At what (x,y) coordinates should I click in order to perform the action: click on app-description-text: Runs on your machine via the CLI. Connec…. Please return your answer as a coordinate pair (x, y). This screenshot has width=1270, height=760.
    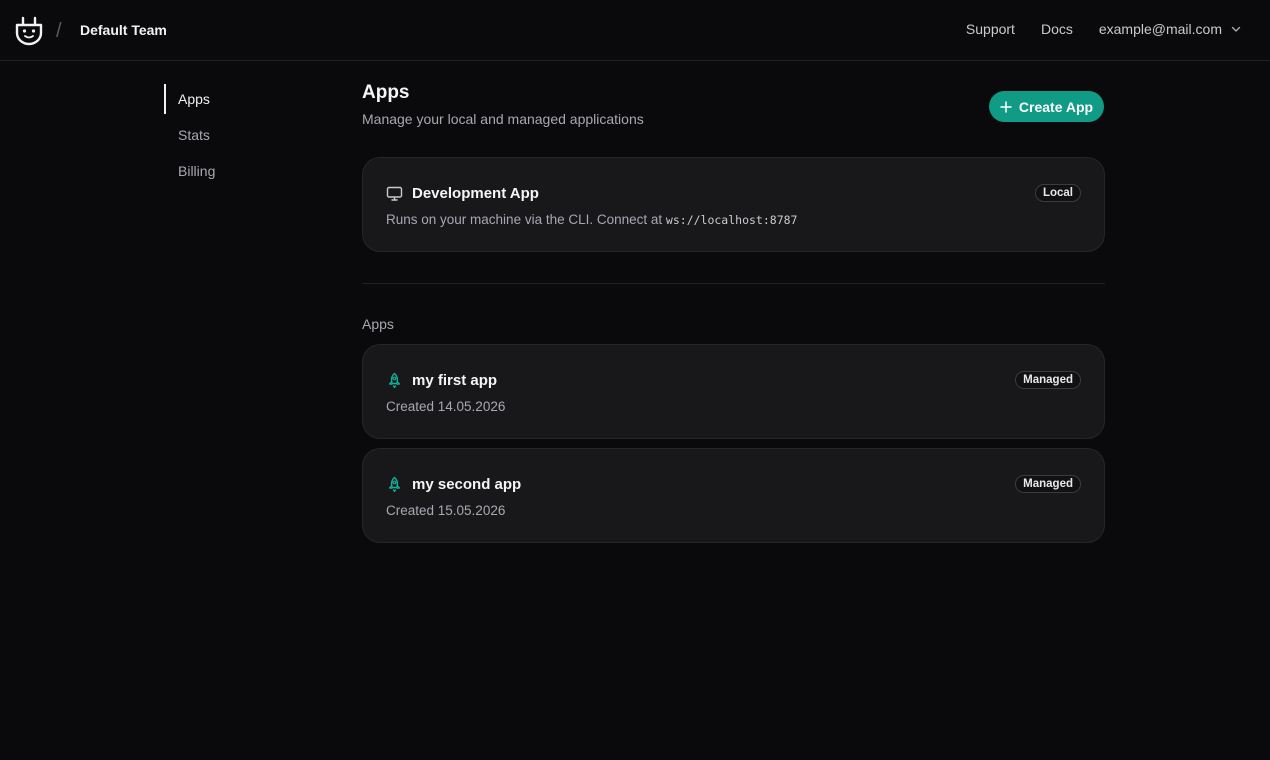
    Looking at the image, I should click on (524, 219).